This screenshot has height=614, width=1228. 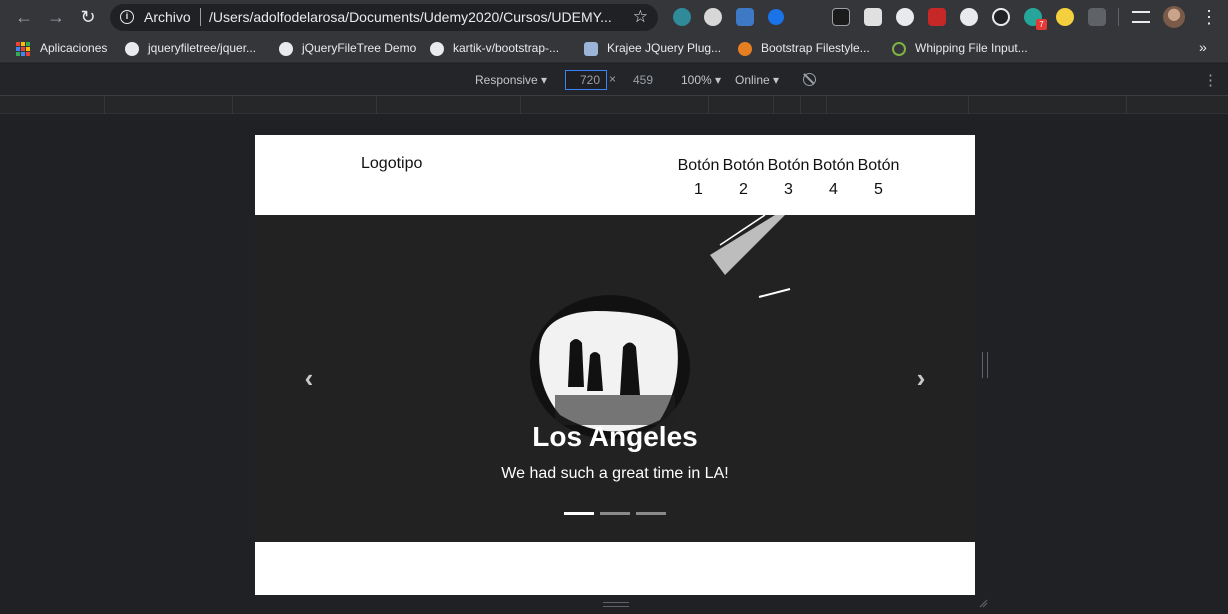 What do you see at coordinates (643, 80) in the screenshot?
I see `viewport-height-input: 459` at bounding box center [643, 80].